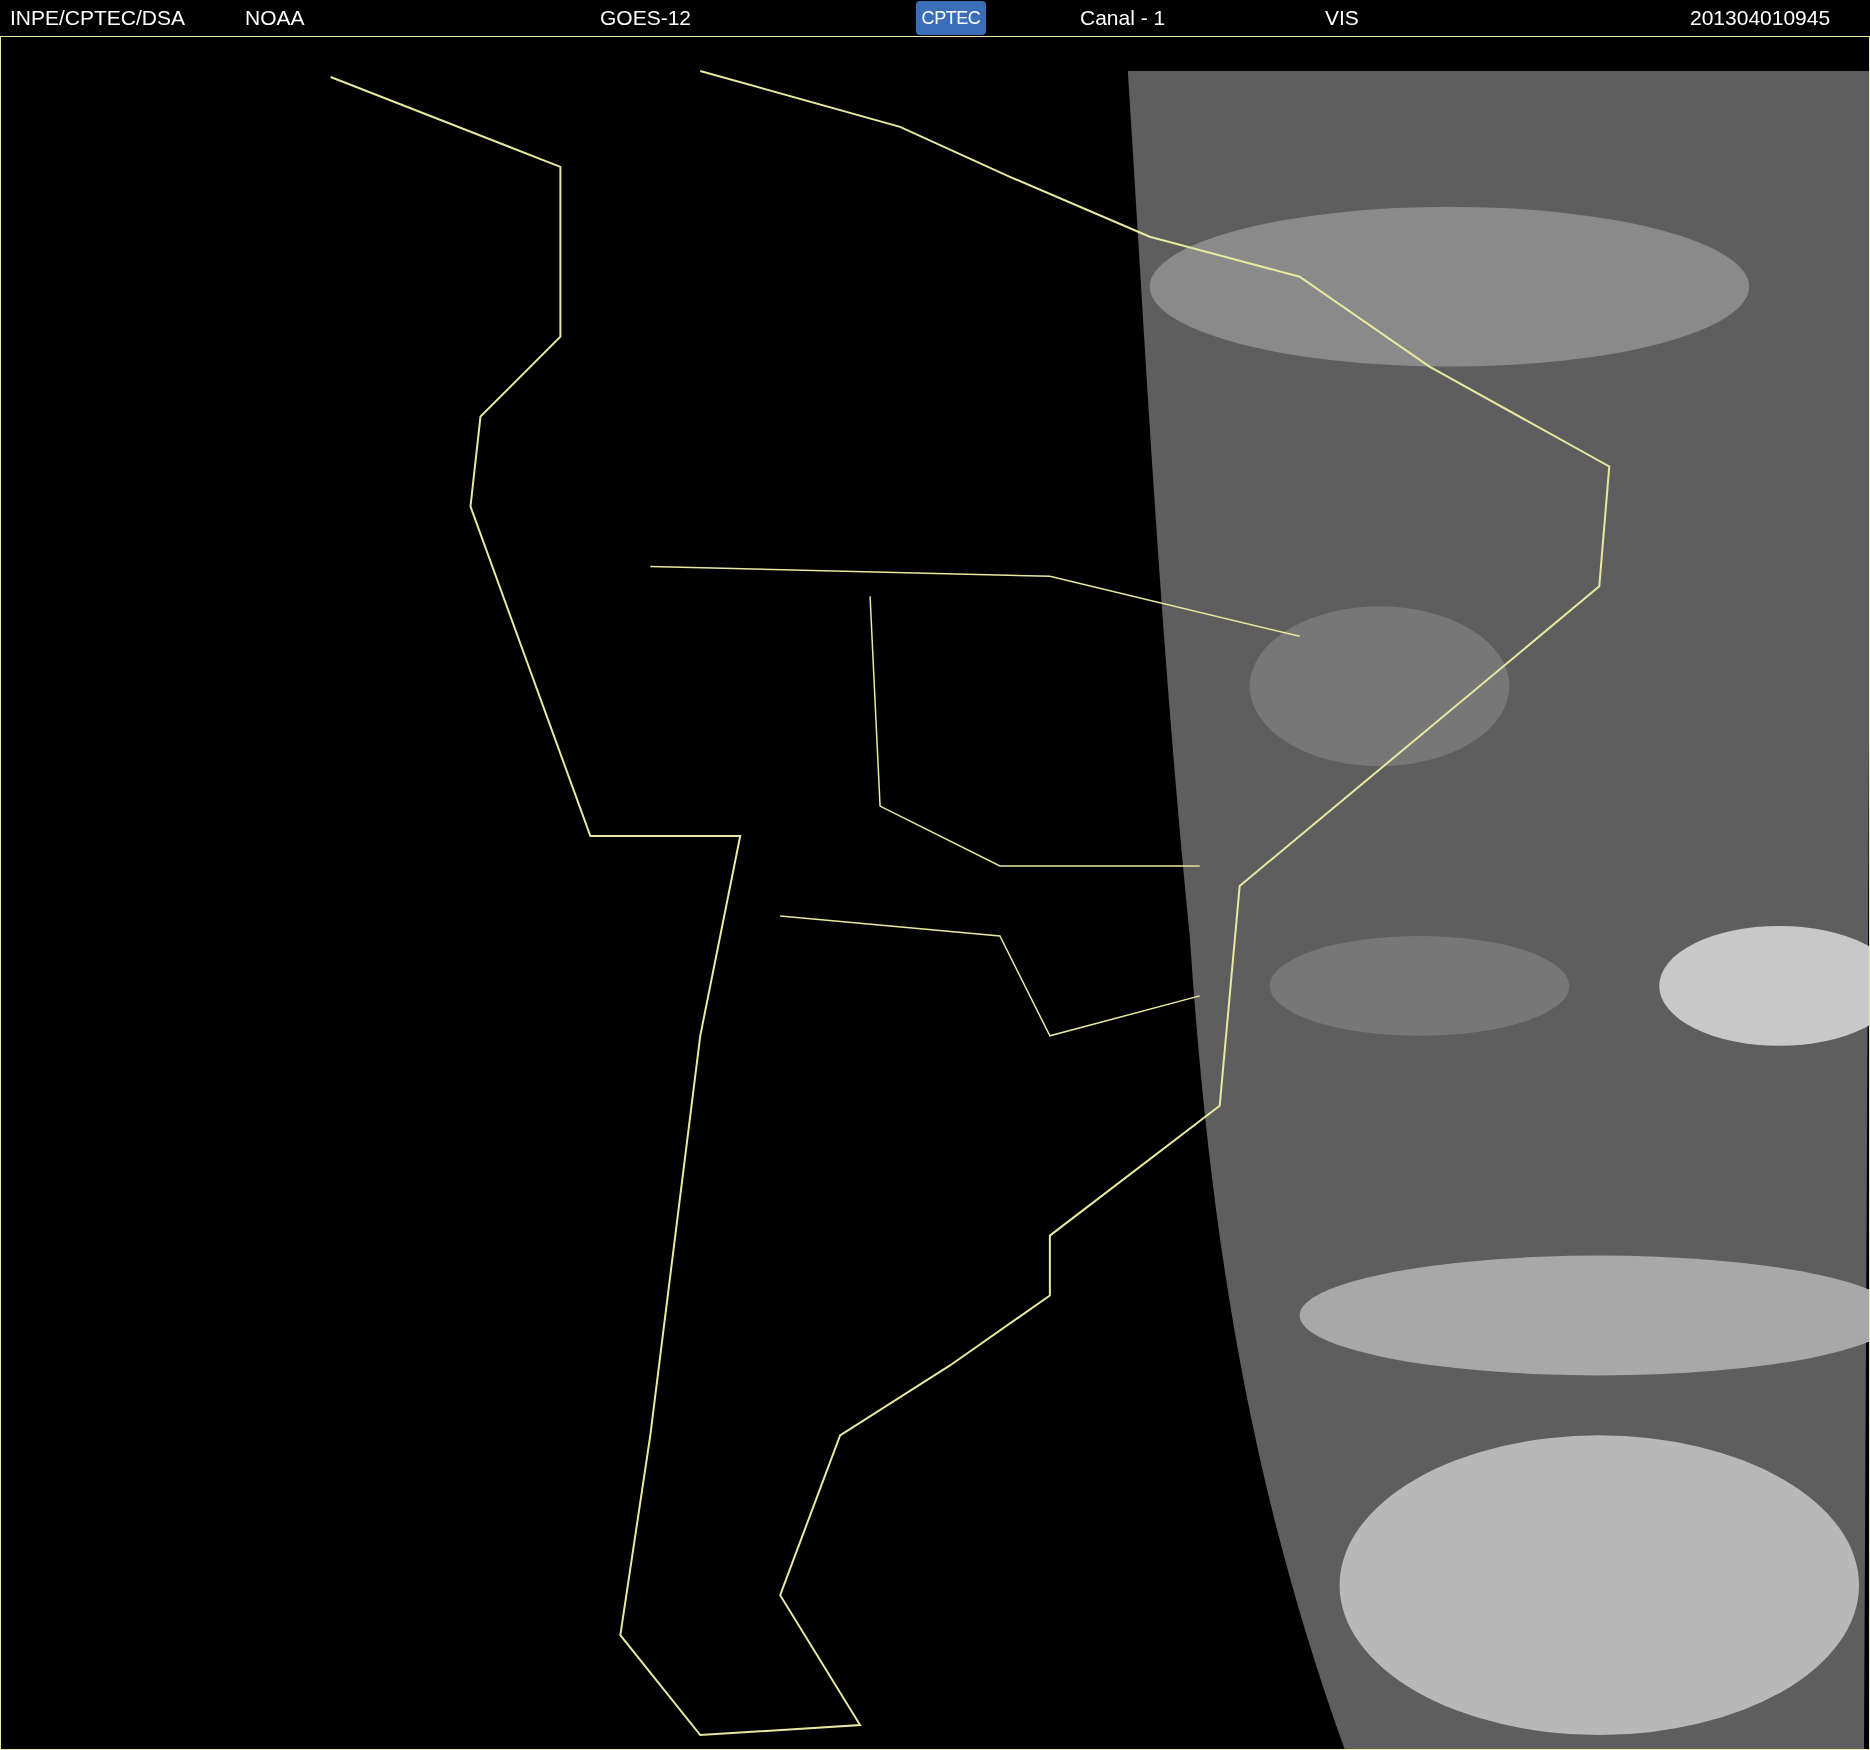 The height and width of the screenshot is (1750, 1870). I want to click on logo: CPTEC, so click(951, 18).